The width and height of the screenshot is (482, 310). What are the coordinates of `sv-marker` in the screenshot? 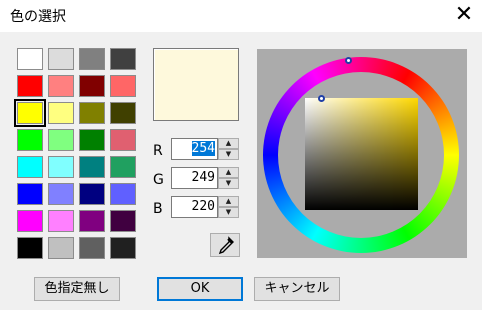 It's located at (321, 98).